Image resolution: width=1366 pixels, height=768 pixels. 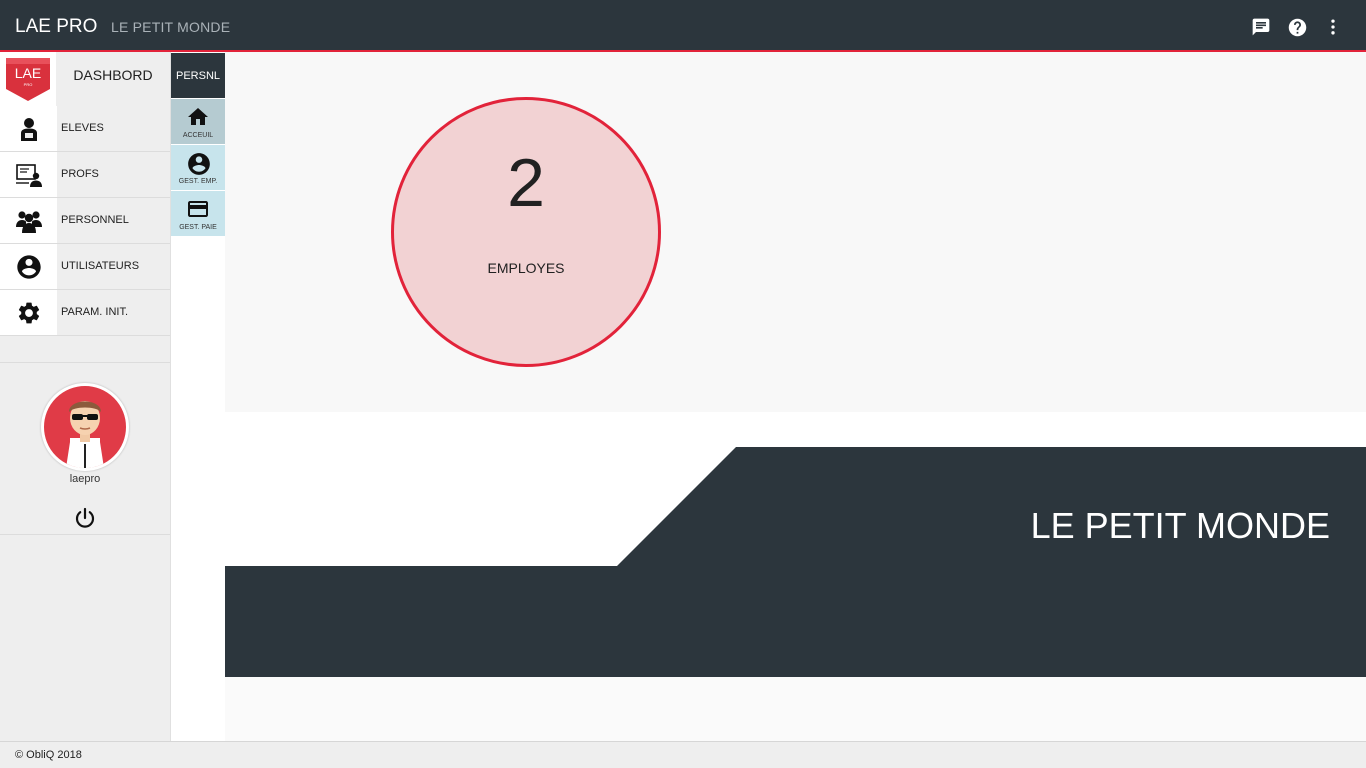 I want to click on sidebar-item-profs: PROFS, so click(x=85, y=175).